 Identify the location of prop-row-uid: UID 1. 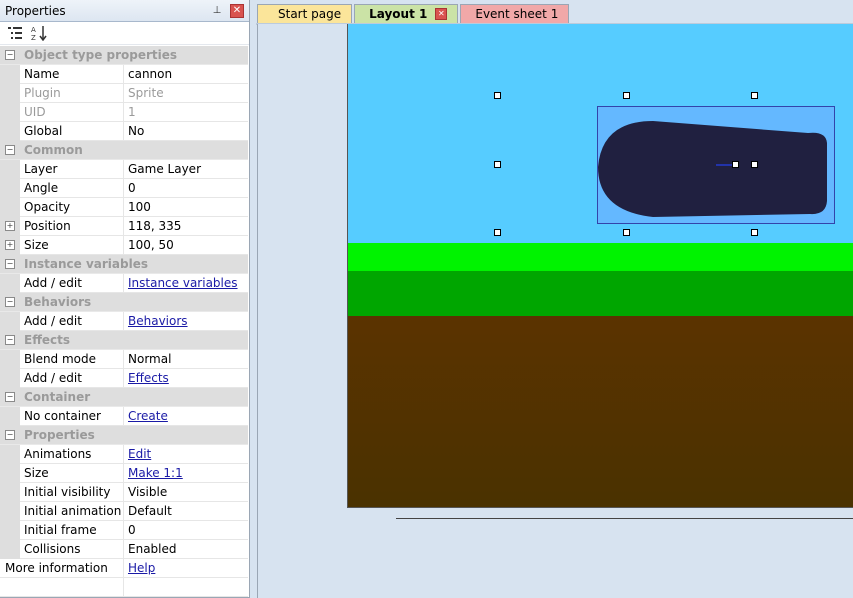
(124, 112).